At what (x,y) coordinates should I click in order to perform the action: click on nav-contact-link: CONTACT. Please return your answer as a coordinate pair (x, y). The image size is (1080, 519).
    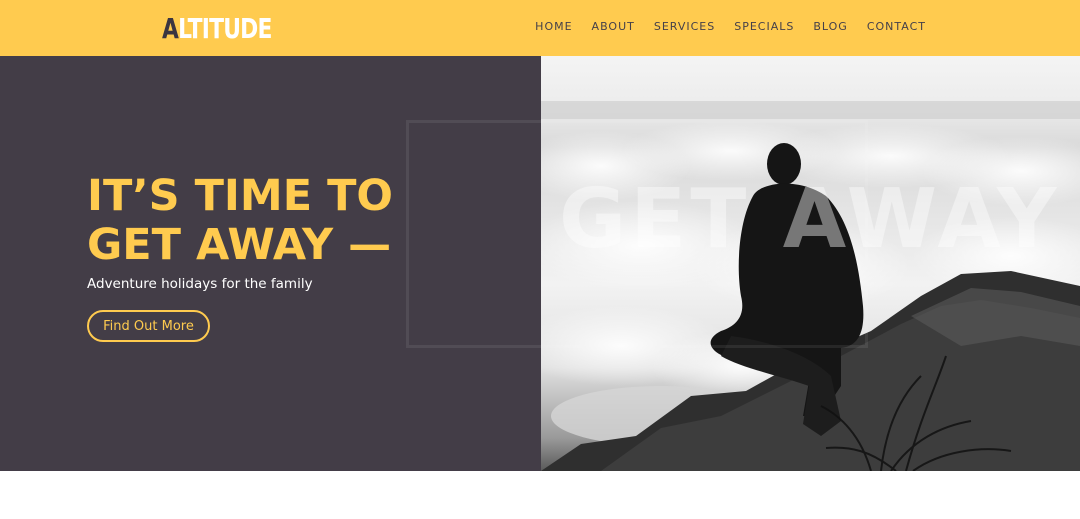
    Looking at the image, I should click on (896, 26).